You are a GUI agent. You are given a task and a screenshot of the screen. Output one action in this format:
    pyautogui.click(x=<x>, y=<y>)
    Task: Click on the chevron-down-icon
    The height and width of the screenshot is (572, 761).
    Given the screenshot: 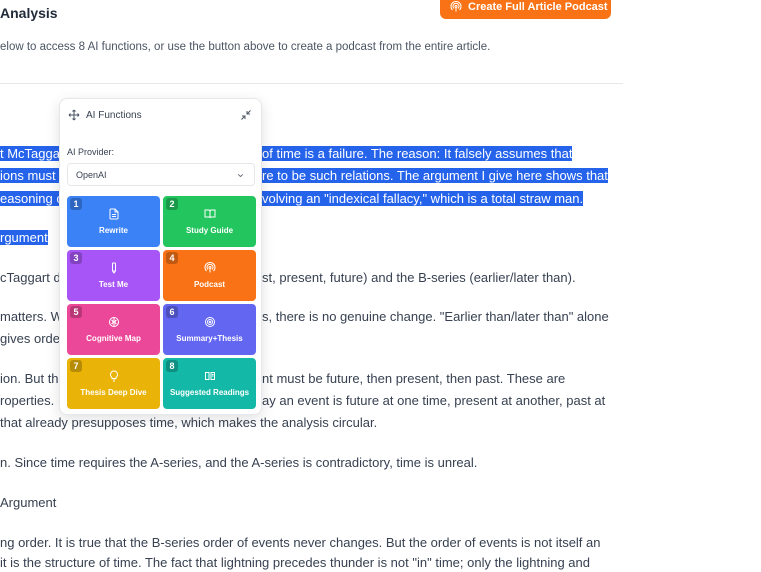 What is the action you would take?
    pyautogui.click(x=240, y=176)
    